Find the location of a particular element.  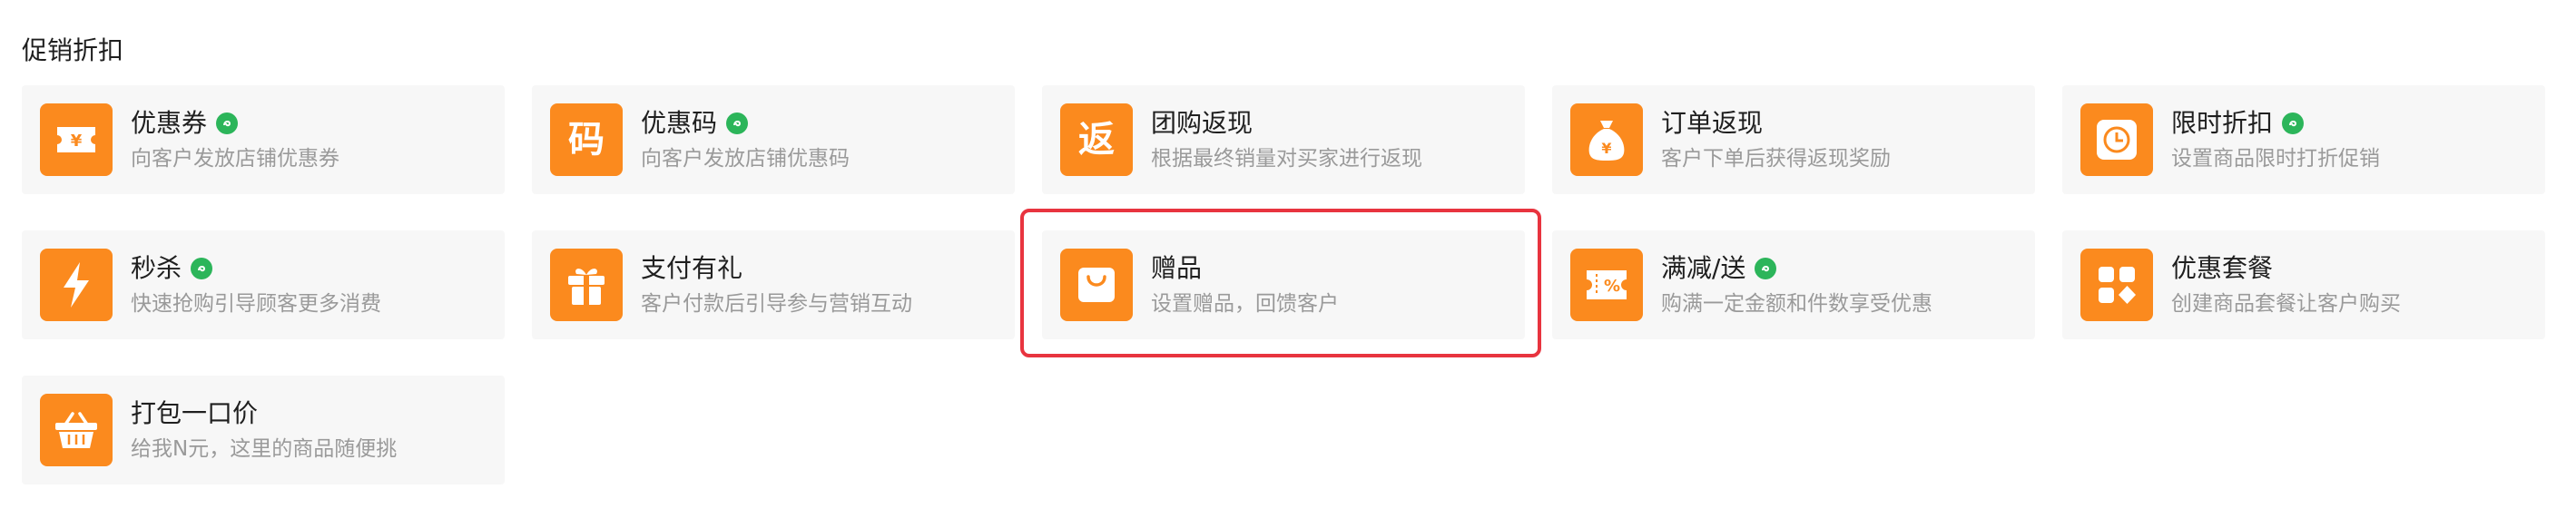

return-glyph: 返 is located at coordinates (1096, 140).